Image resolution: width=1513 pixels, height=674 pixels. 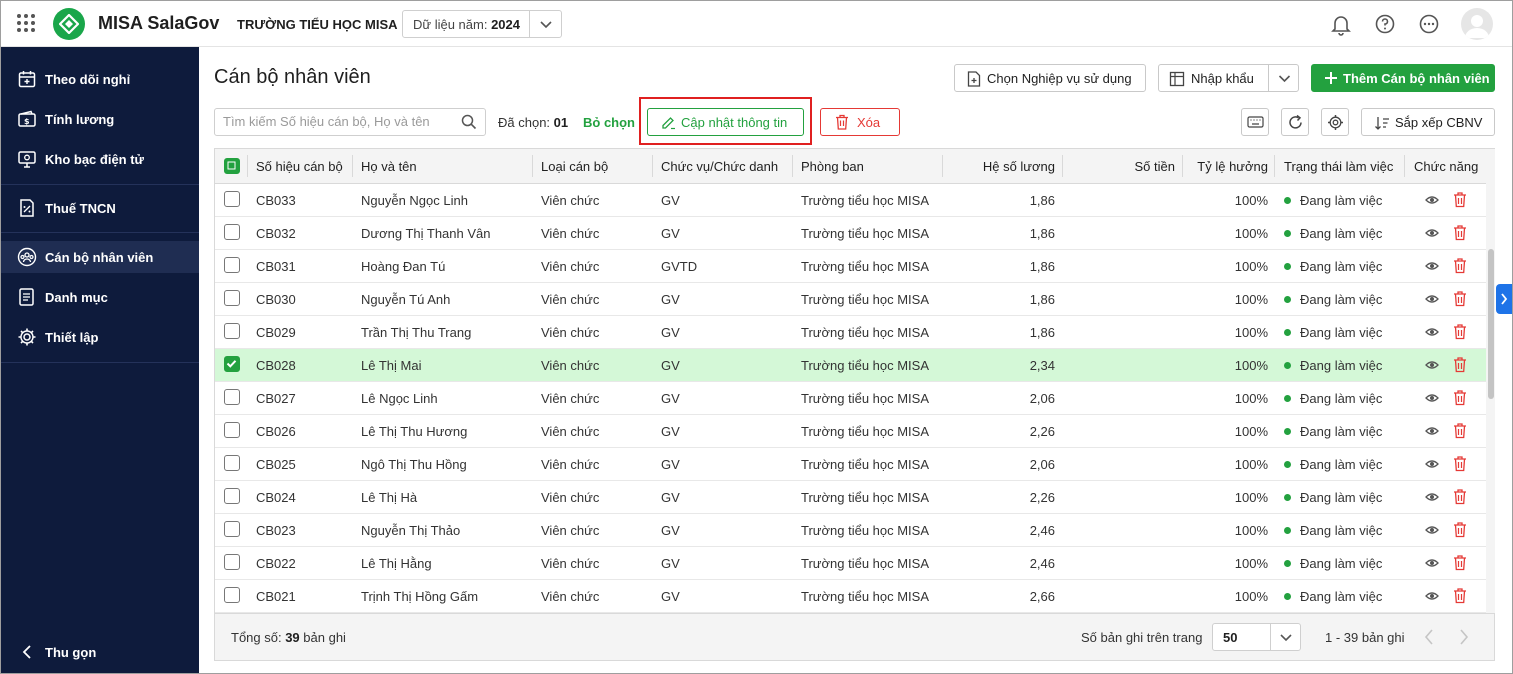 I want to click on app-grid-icon, so click(x=26, y=23).